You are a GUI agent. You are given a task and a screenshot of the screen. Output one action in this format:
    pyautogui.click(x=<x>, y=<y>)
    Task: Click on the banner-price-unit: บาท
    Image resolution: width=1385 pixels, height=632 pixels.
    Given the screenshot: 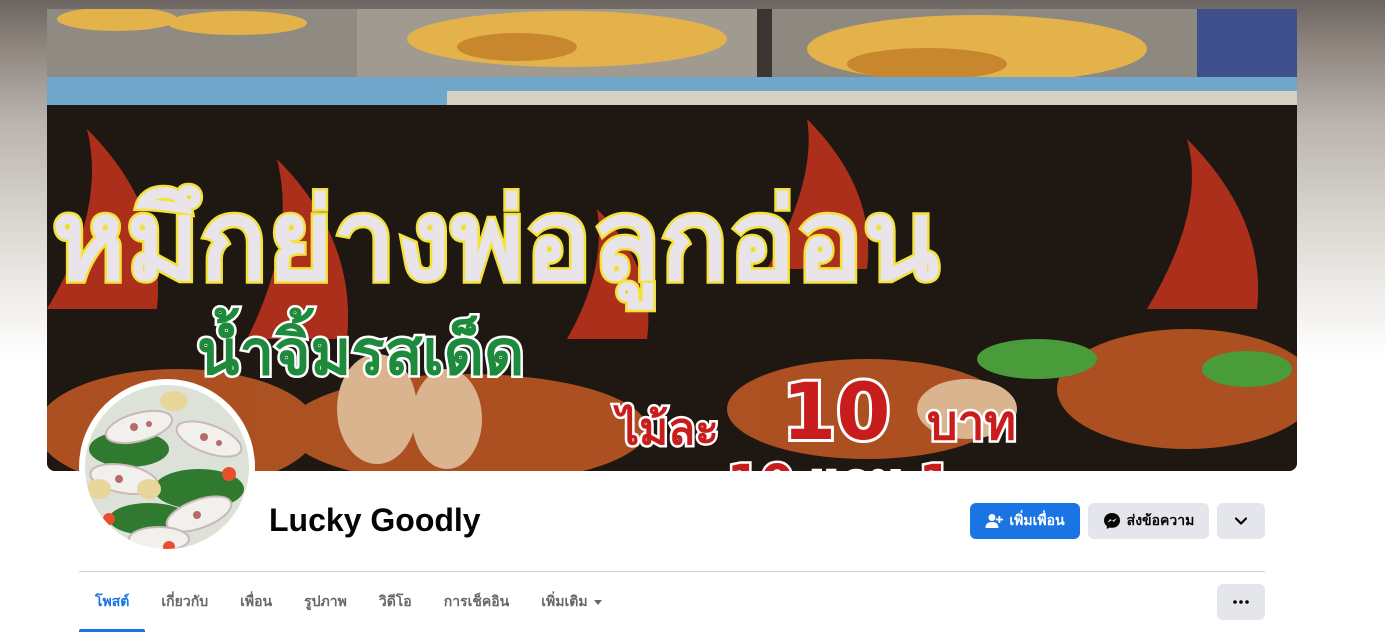 What is the action you would take?
    pyautogui.click(x=971, y=423)
    